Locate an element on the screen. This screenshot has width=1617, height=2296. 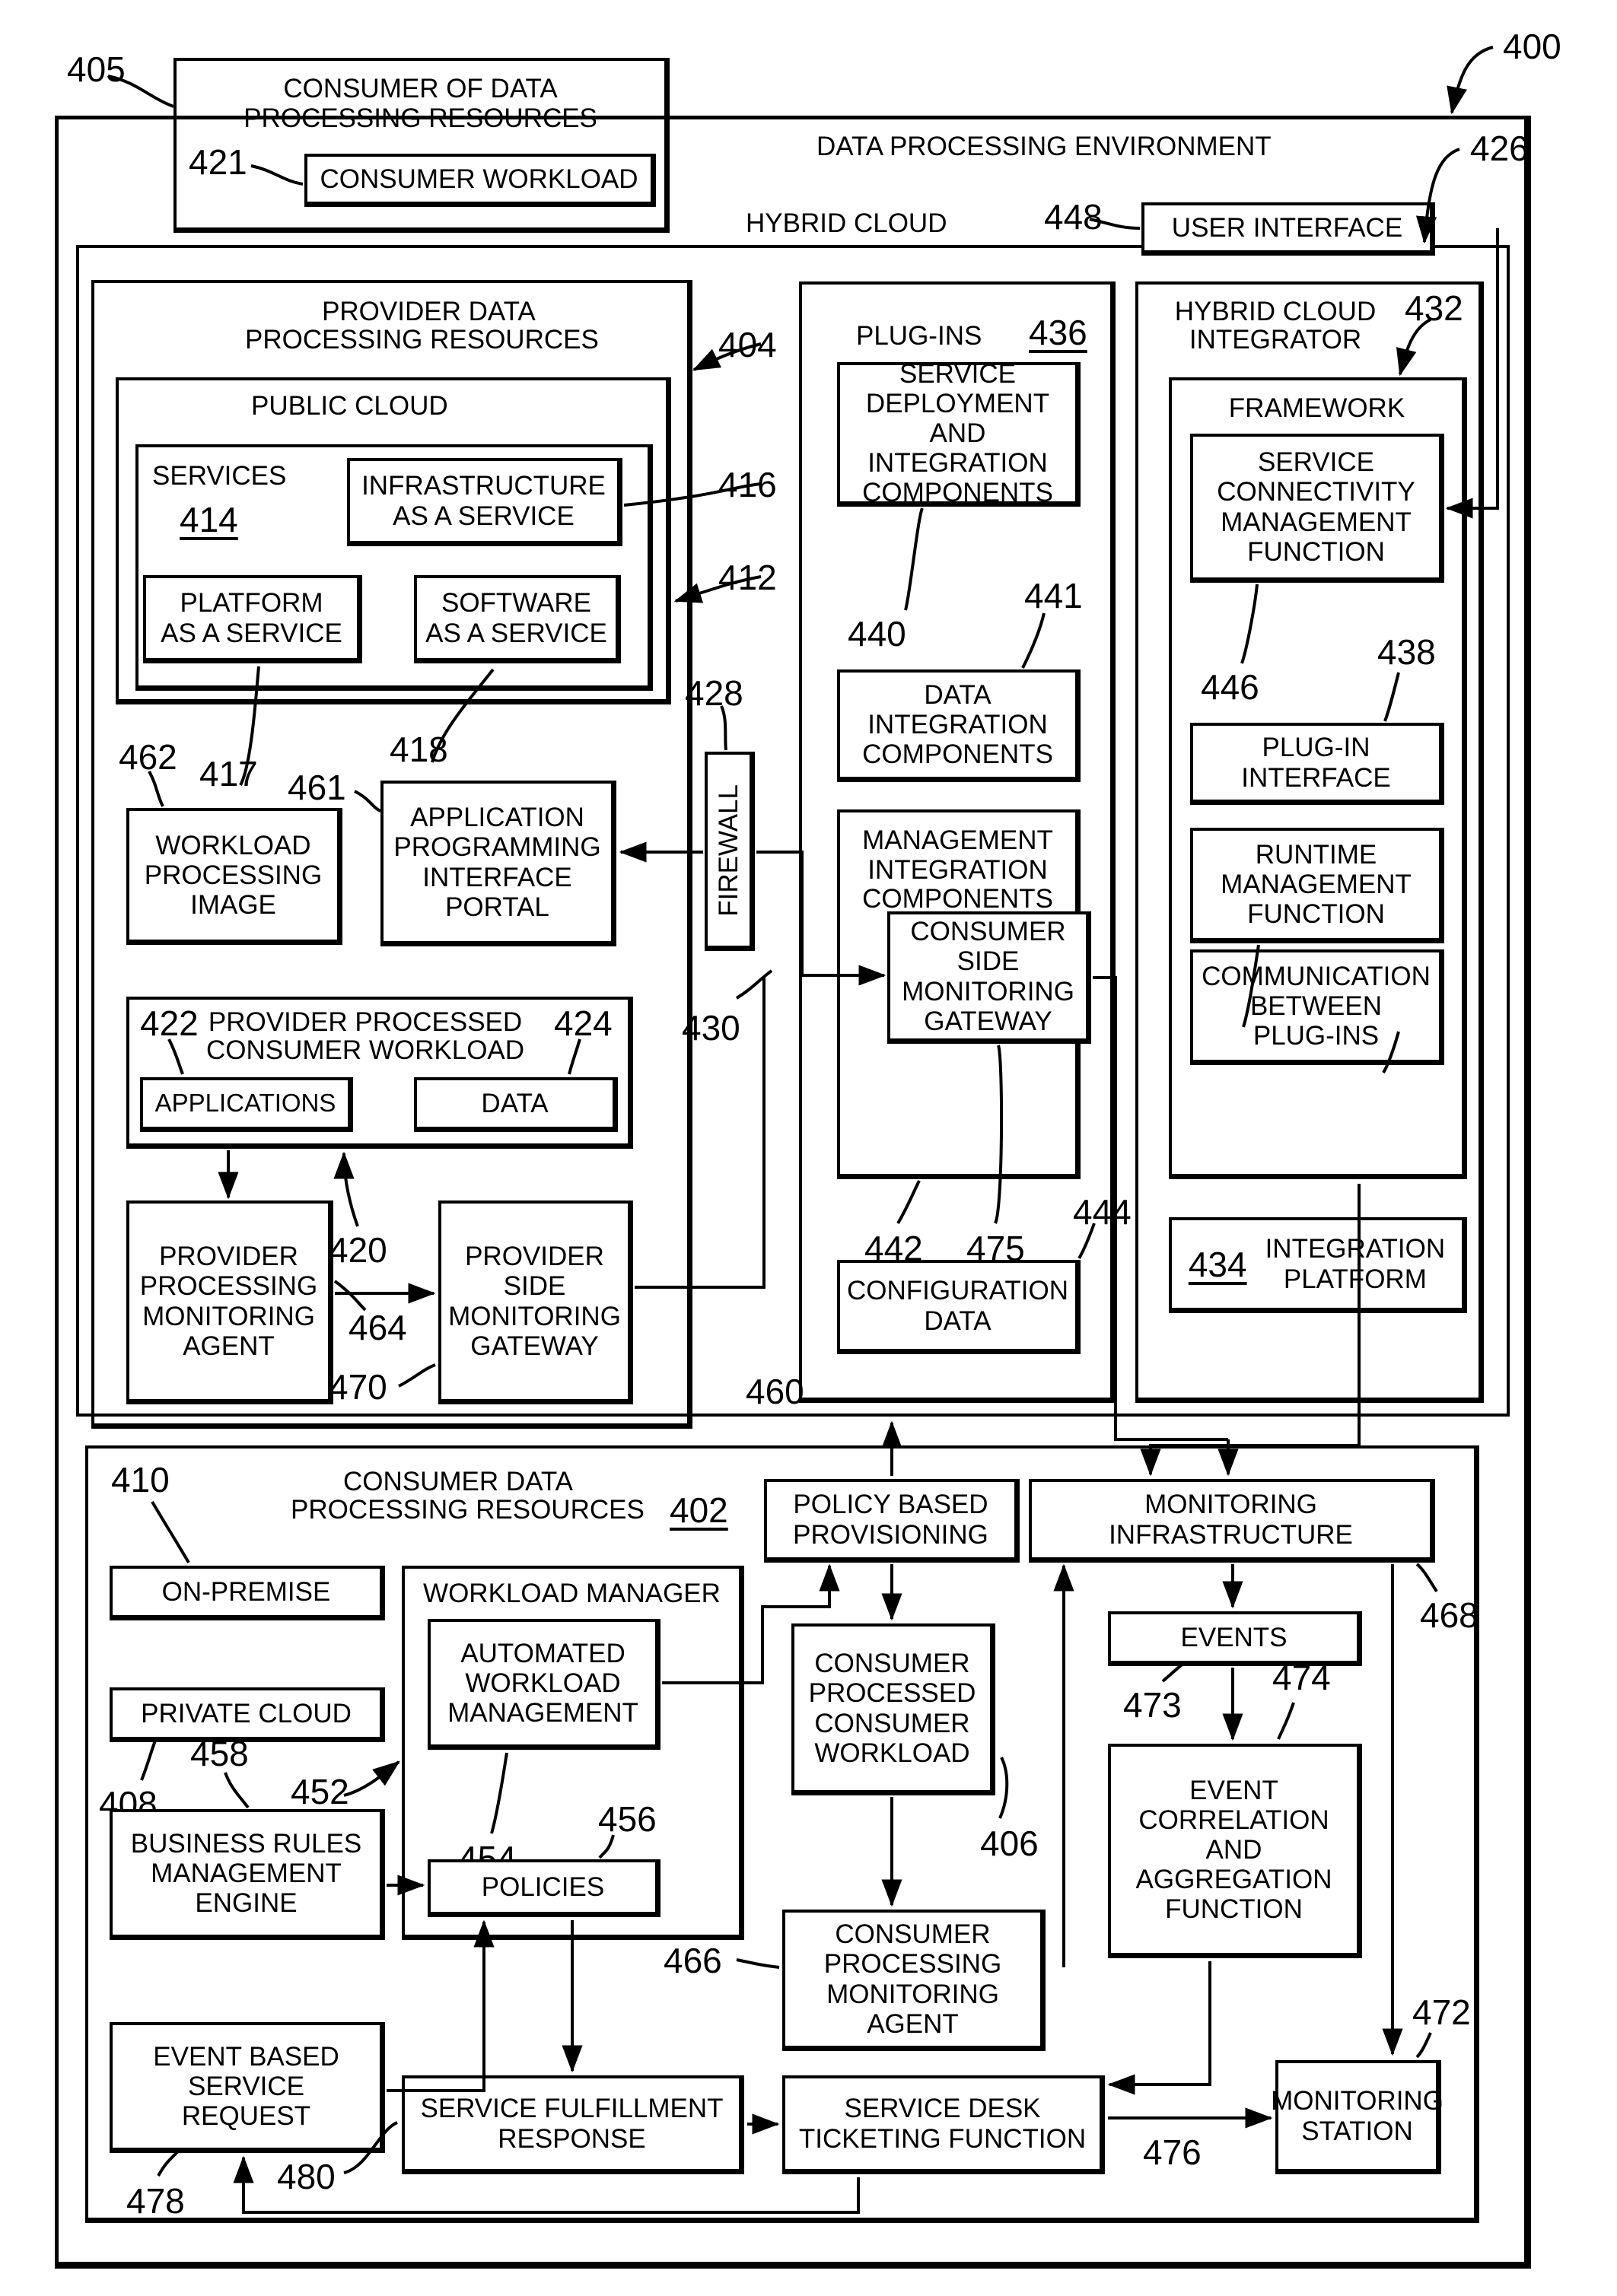
policy-based-provisioning-box: POLICY BASED PROVISIONING is located at coordinates (892, 1521).